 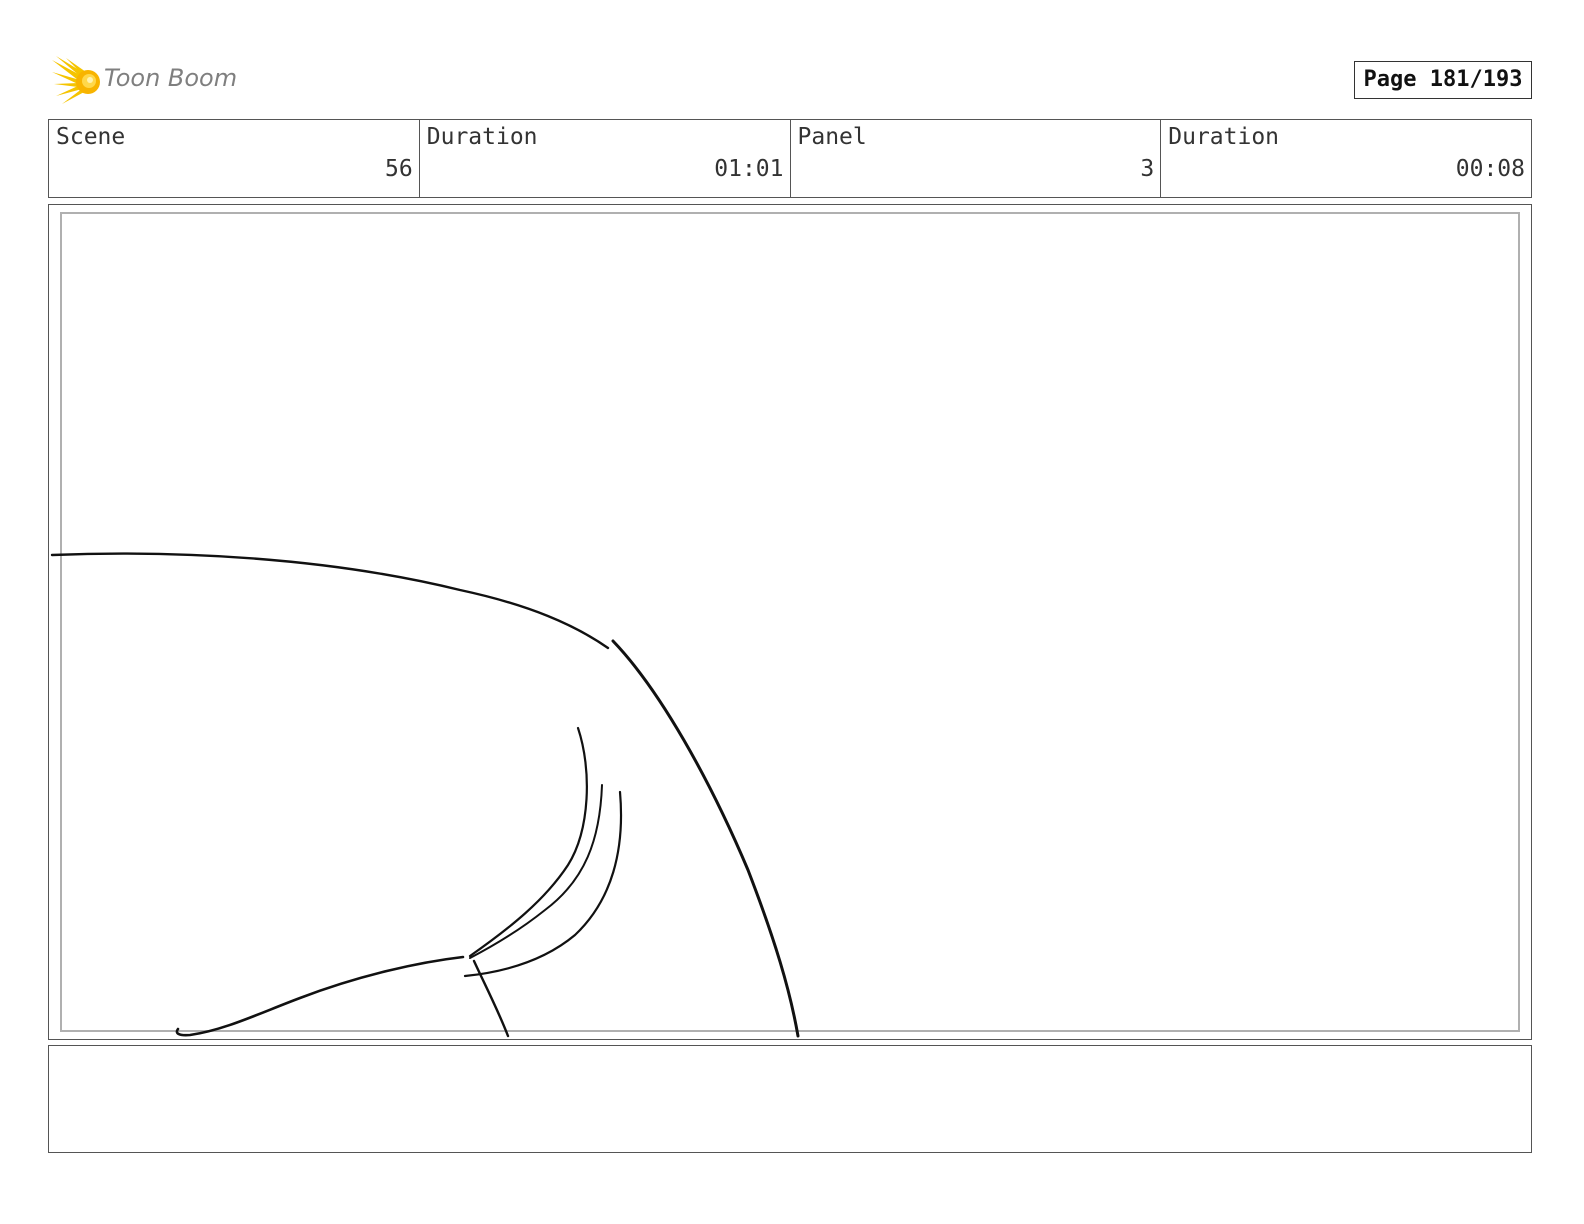 What do you see at coordinates (1345, 158) in the screenshot?
I see `panel-duration-cell: Duration 00:08` at bounding box center [1345, 158].